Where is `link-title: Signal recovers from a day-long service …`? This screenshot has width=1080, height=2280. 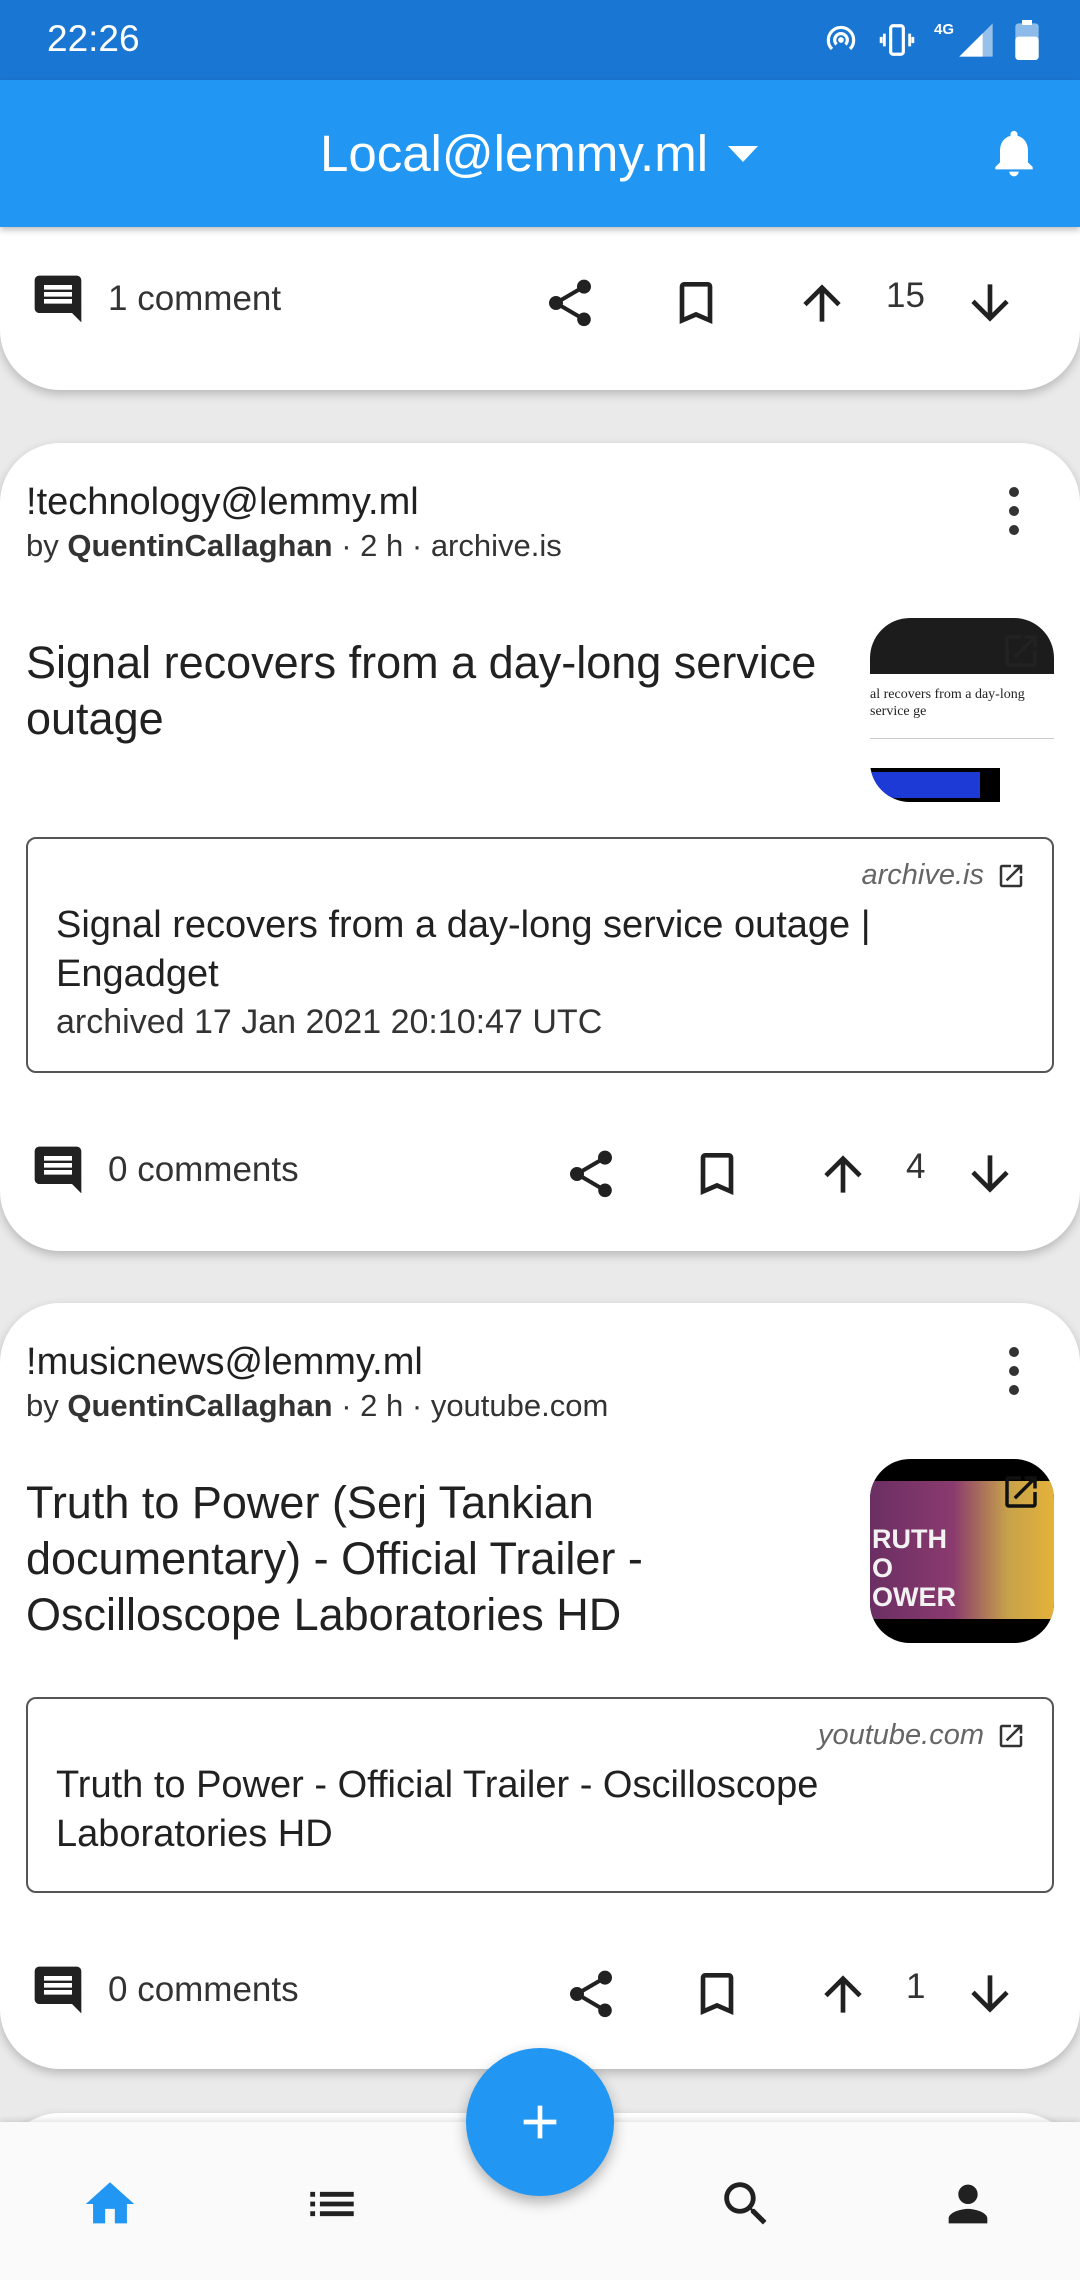 link-title: Signal recovers from a day-long service … is located at coordinates (463, 949).